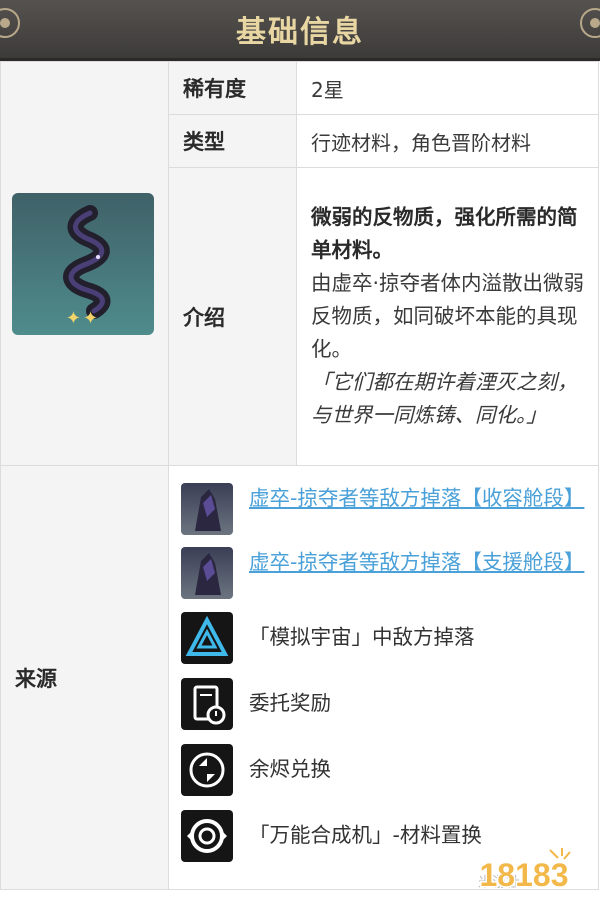 The width and height of the screenshot is (600, 900). What do you see at coordinates (290, 703) in the screenshot?
I see `source-text: 委托奖励` at bounding box center [290, 703].